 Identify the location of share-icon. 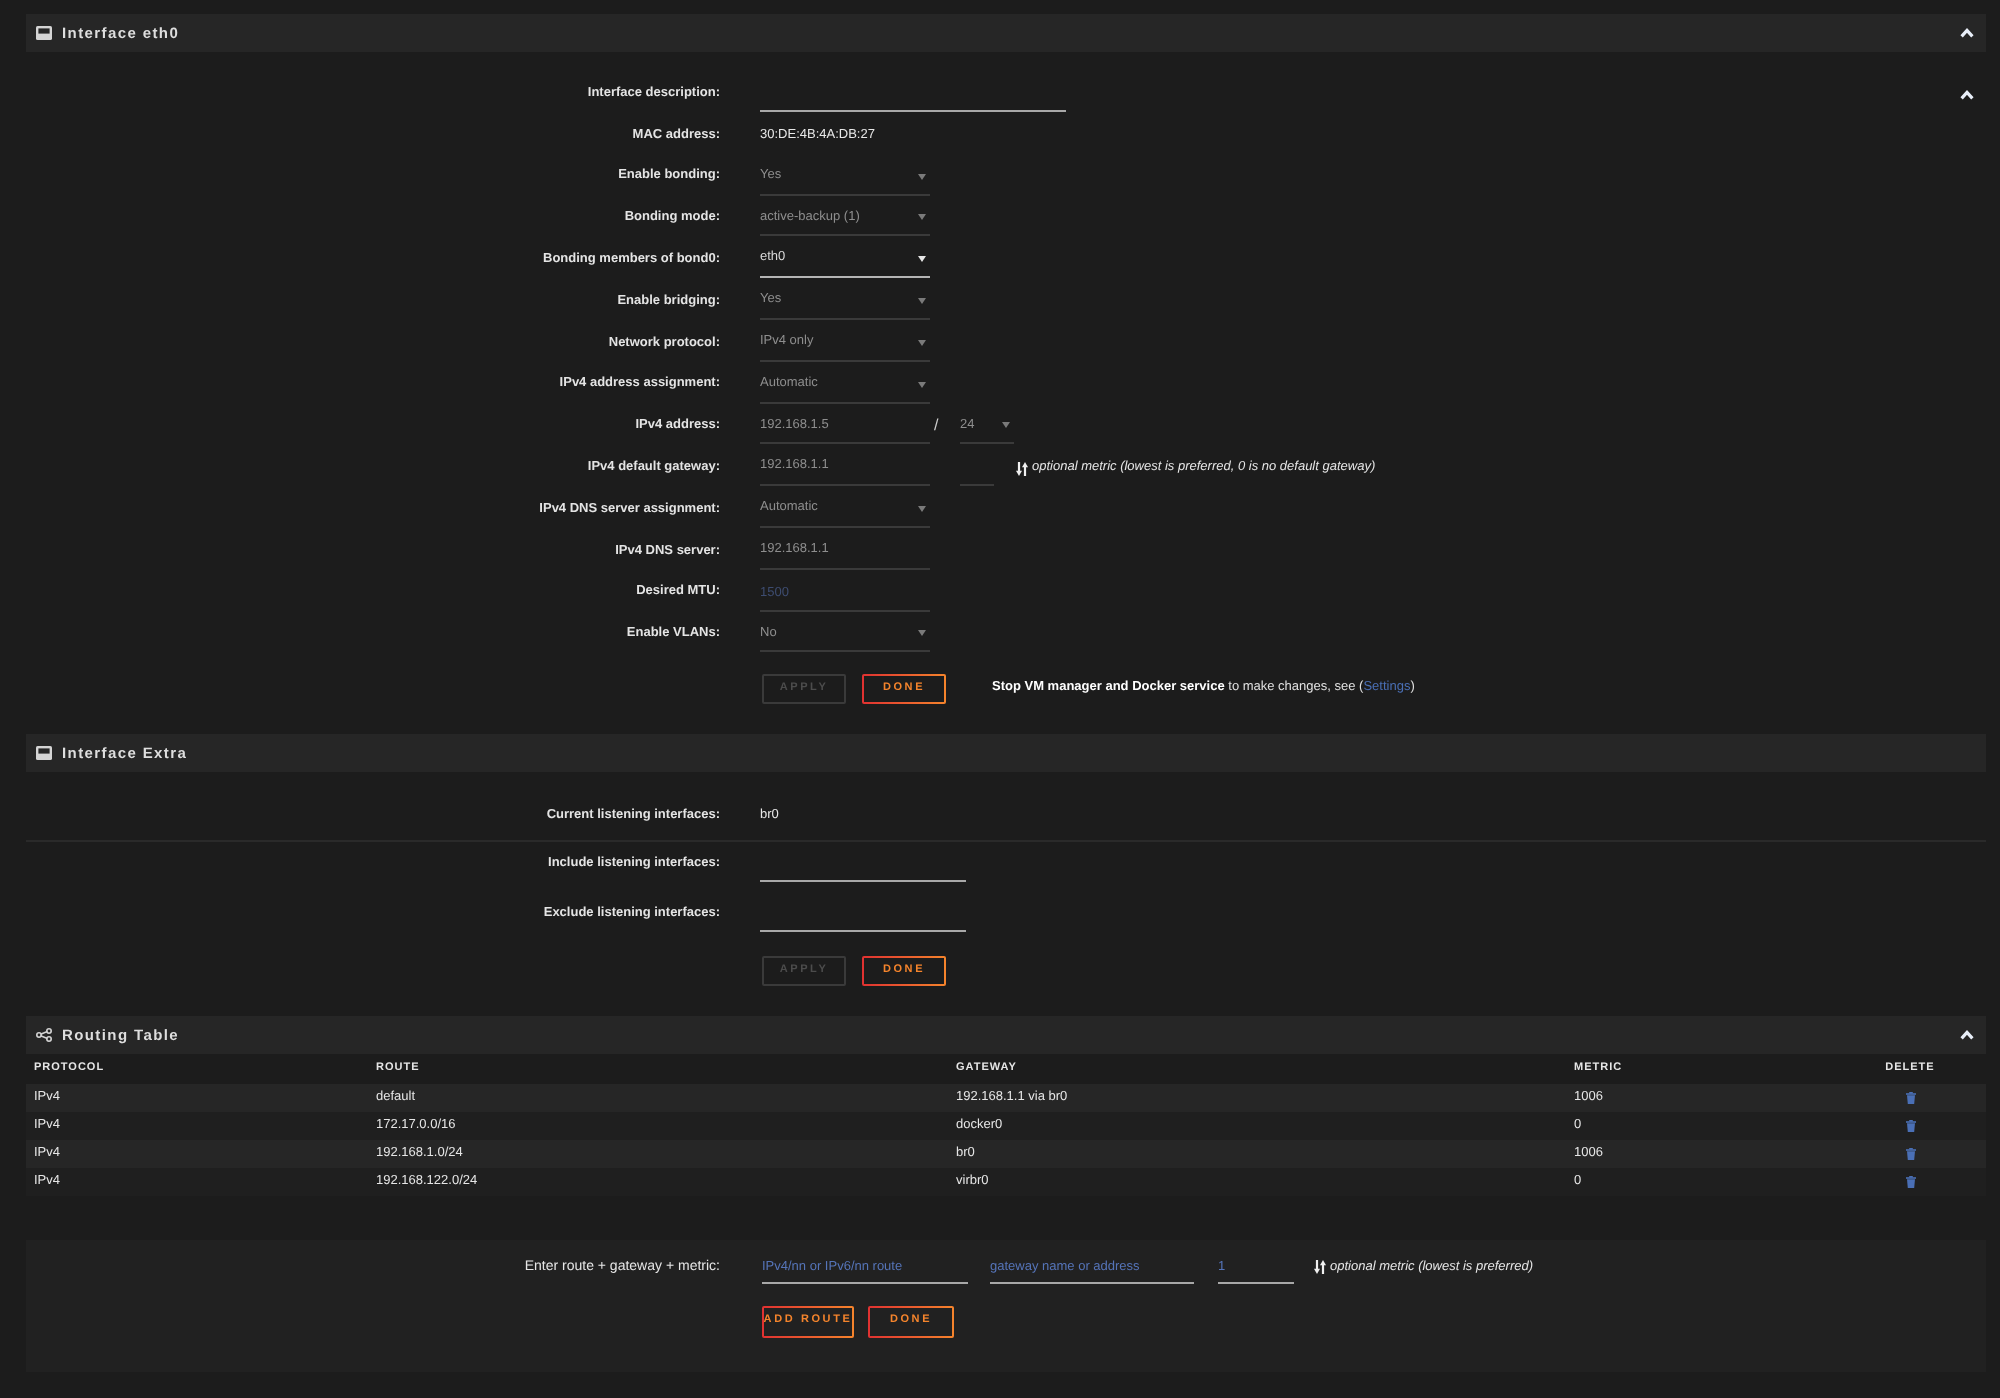
(44, 1034).